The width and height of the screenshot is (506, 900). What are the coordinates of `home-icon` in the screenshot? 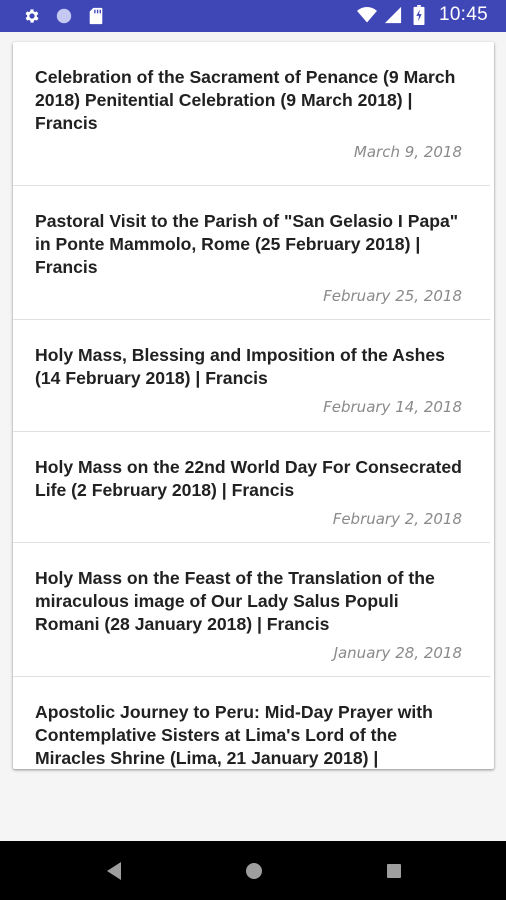 It's located at (254, 871).